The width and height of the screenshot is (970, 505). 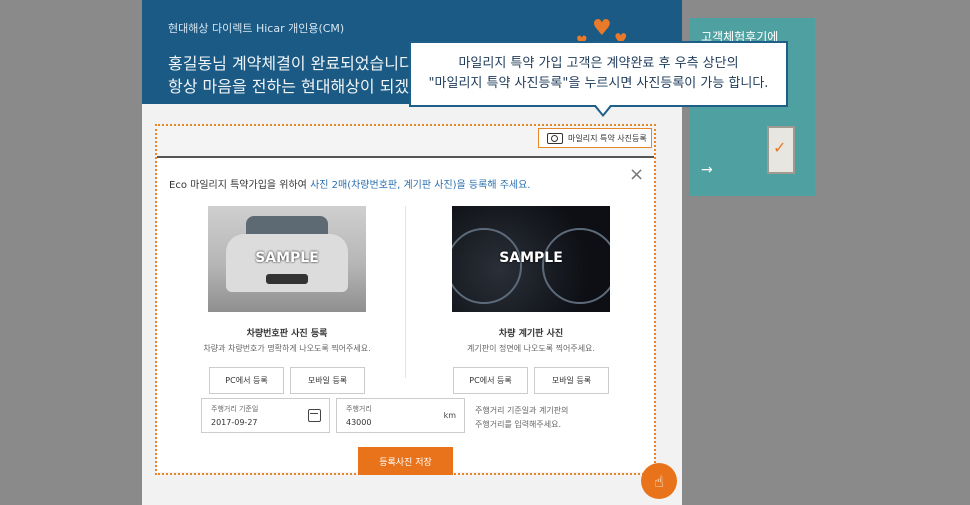 I want to click on brand-label: 현대해상 다이렉트 Hicar 개인용(CM), so click(x=256, y=28).